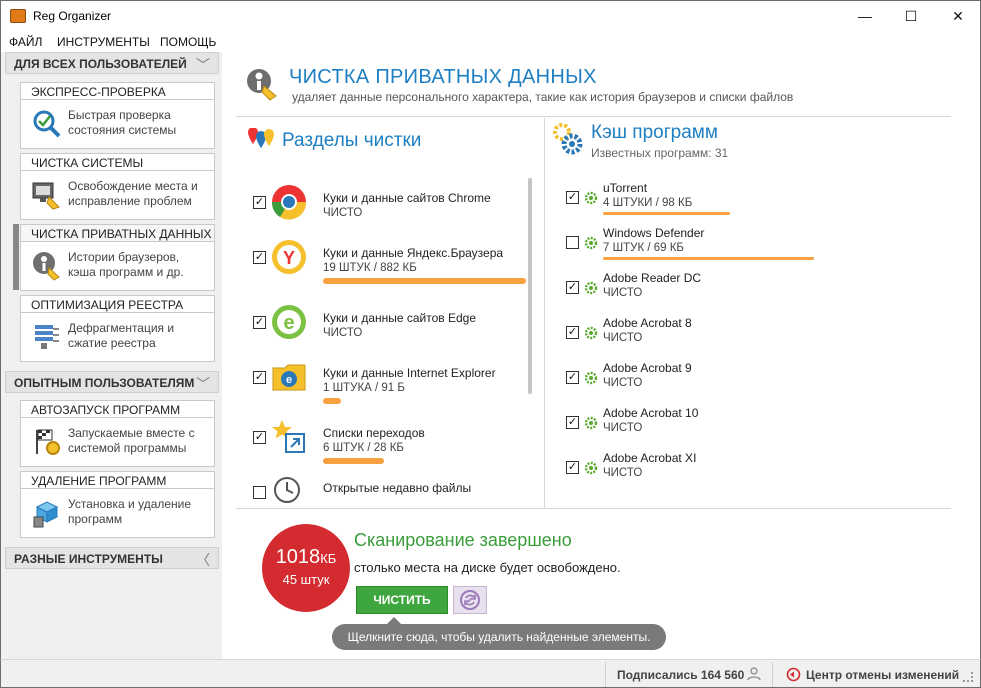  What do you see at coordinates (648, 203) in the screenshot?
I see `cache-program-status: 4 ШТУКИ / 98 КБ` at bounding box center [648, 203].